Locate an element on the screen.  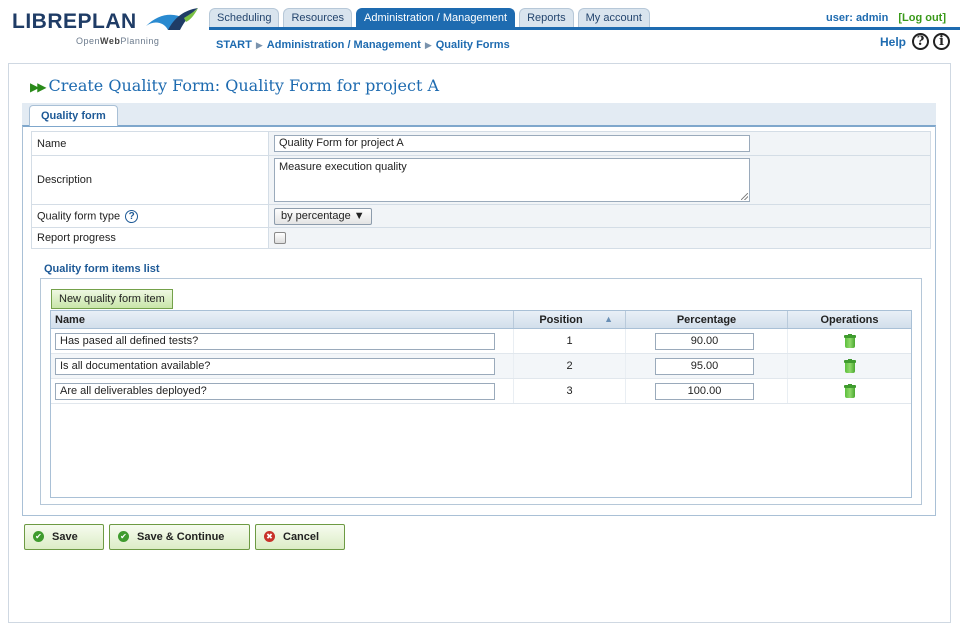
cancel-button: ✖ Cancel is located at coordinates (300, 537).